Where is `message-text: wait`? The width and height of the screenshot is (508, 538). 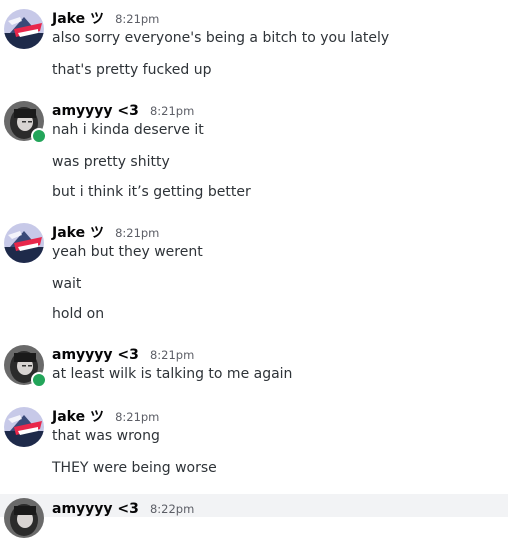 message-text: wait is located at coordinates (67, 284).